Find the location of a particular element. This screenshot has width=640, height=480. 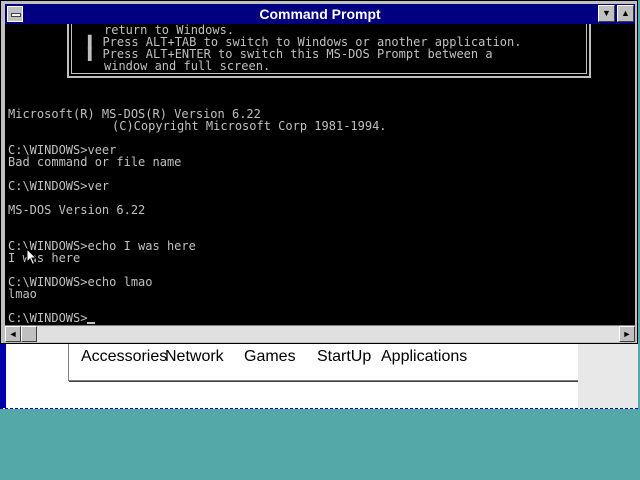

scroll-right-button: ► is located at coordinates (627, 334).